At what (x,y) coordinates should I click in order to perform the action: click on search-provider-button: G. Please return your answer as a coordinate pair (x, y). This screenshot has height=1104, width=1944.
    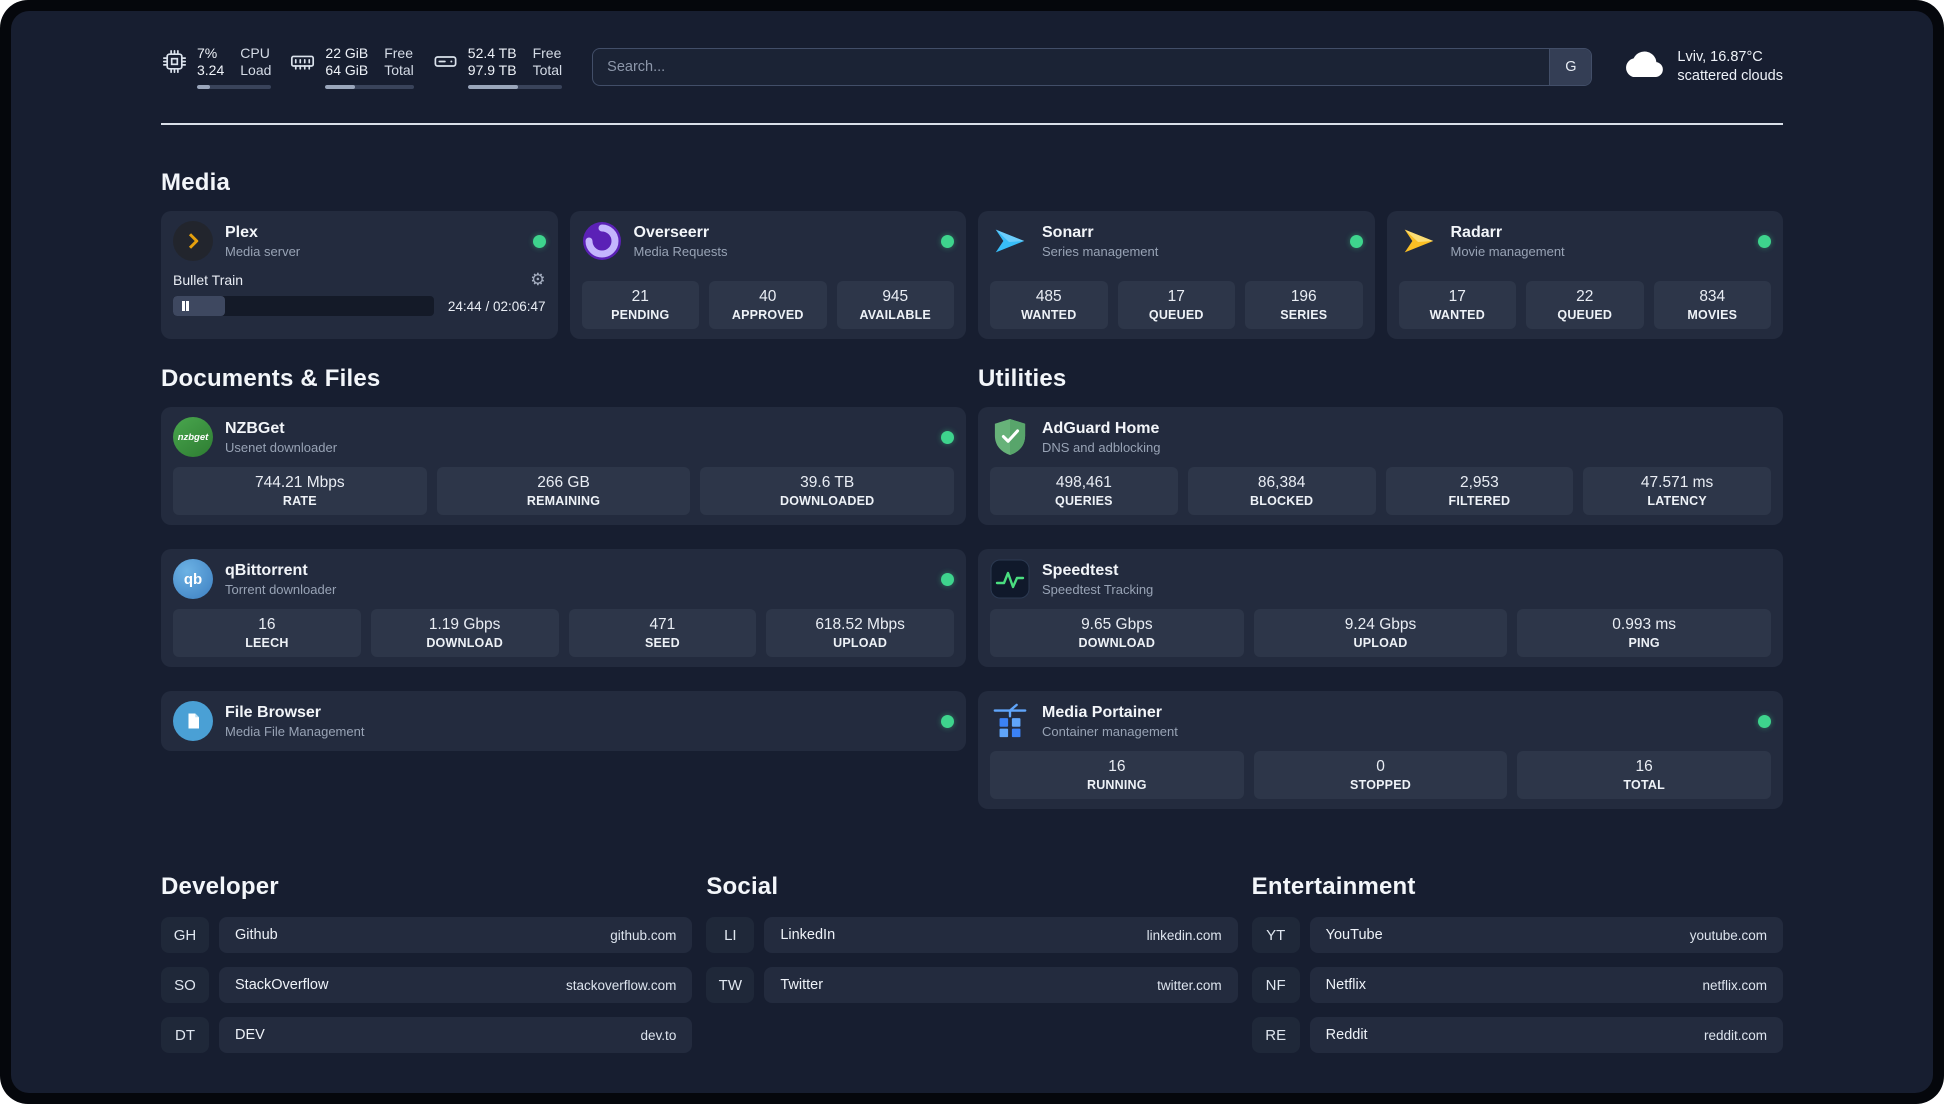
    Looking at the image, I should click on (1570, 67).